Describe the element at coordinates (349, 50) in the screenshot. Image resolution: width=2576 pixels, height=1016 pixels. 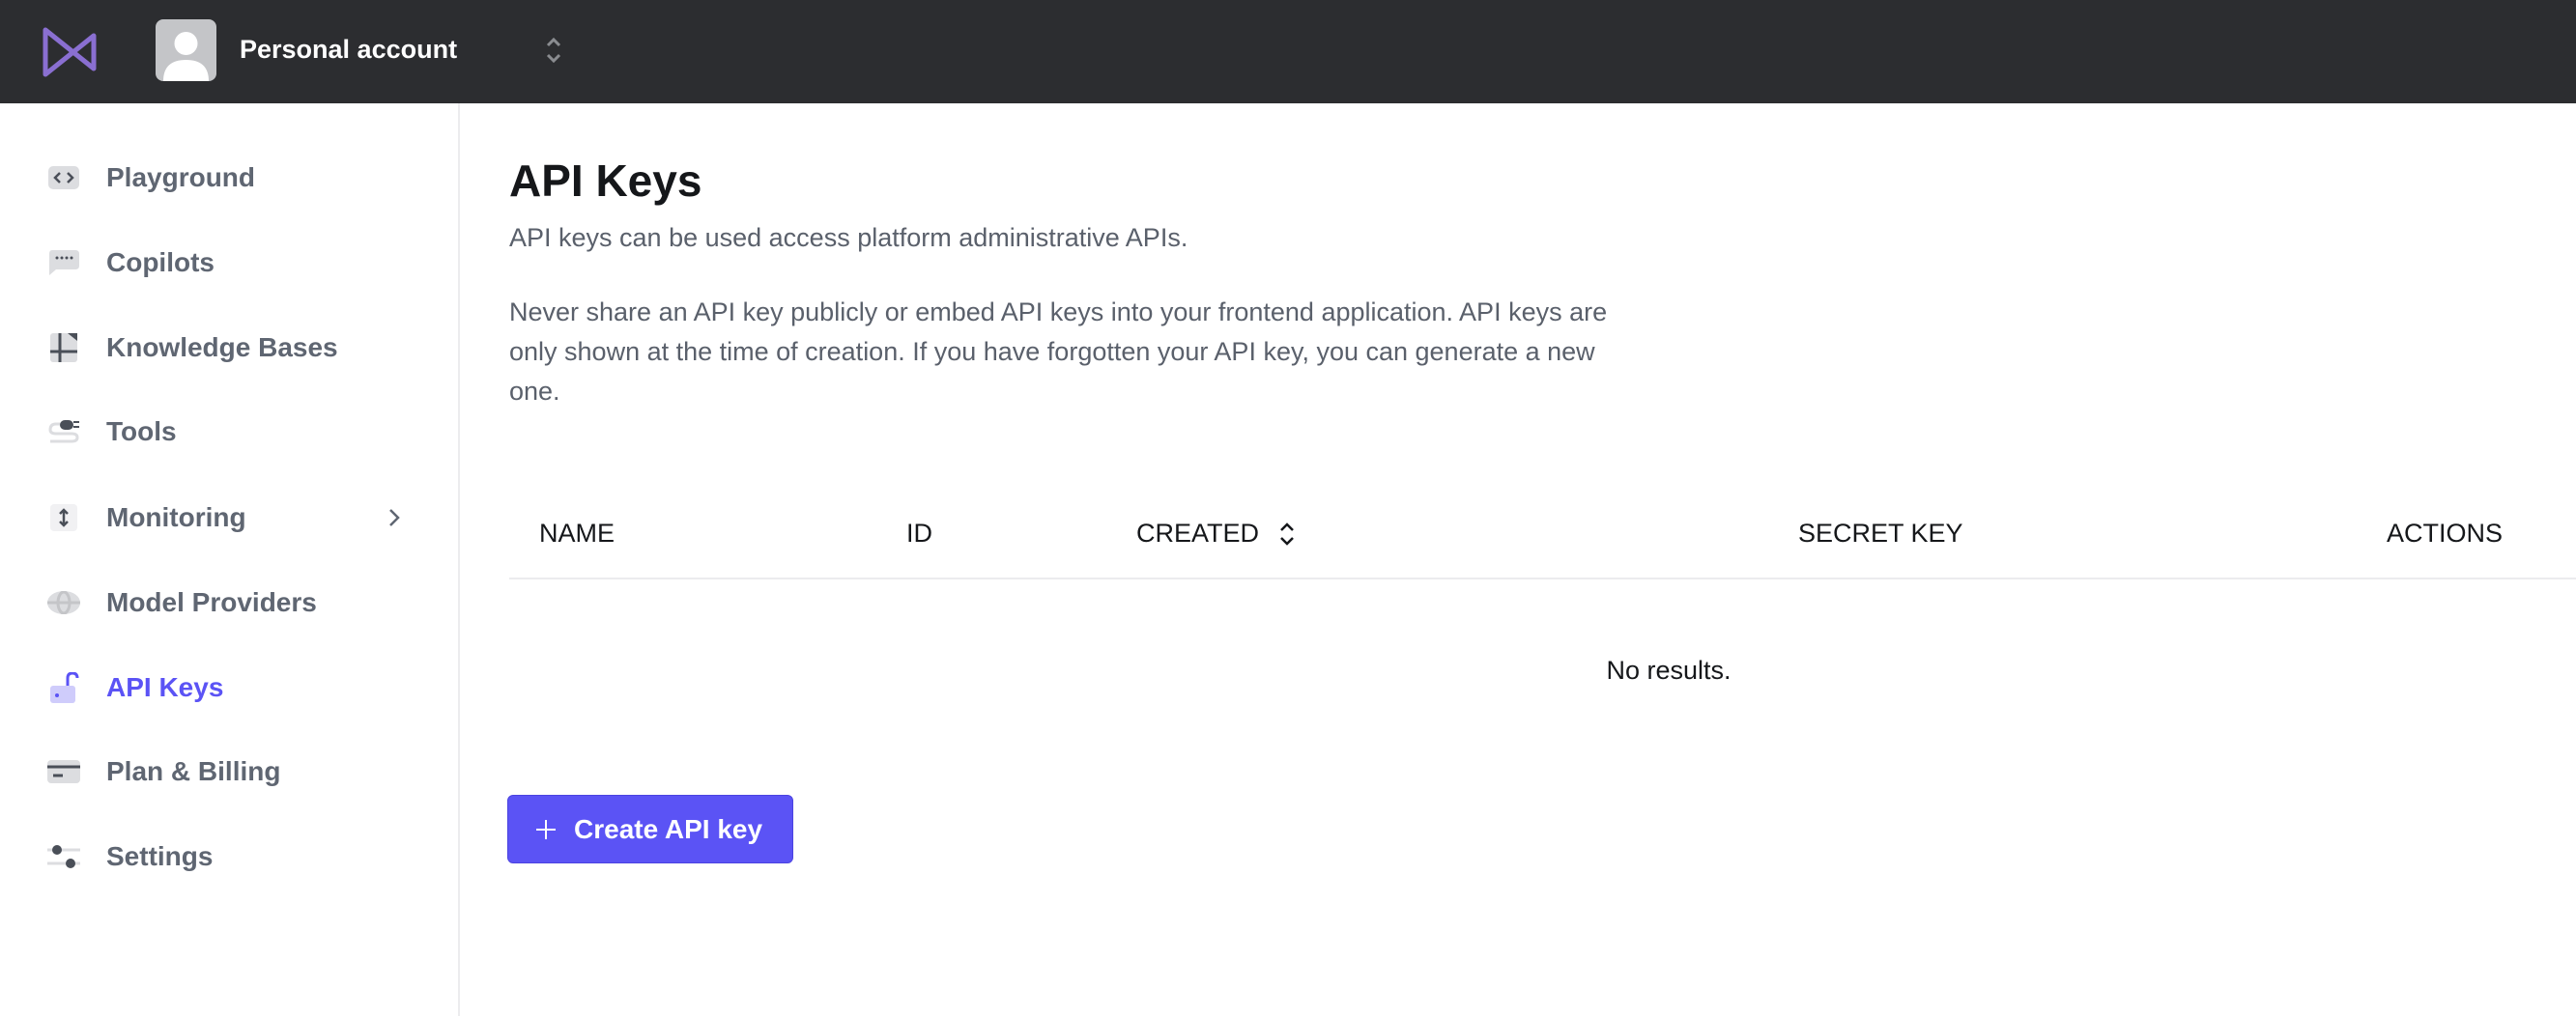
I see `account-name: Personal account` at that location.